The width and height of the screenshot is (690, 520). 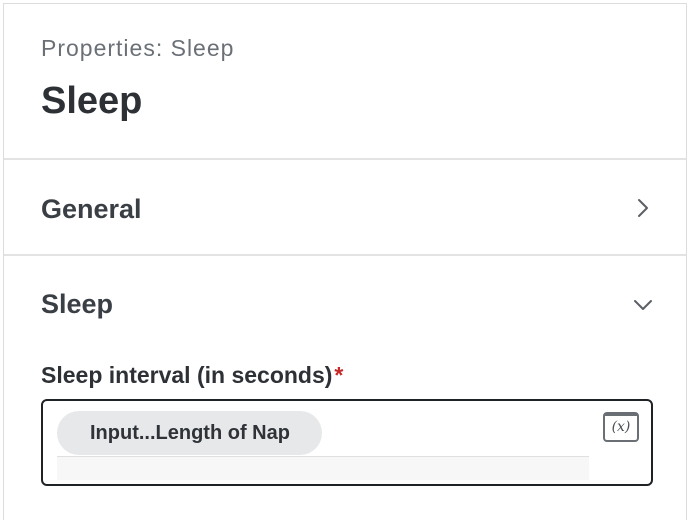 What do you see at coordinates (138, 48) in the screenshot?
I see `panel-subtitle: Properties: Sleep` at bounding box center [138, 48].